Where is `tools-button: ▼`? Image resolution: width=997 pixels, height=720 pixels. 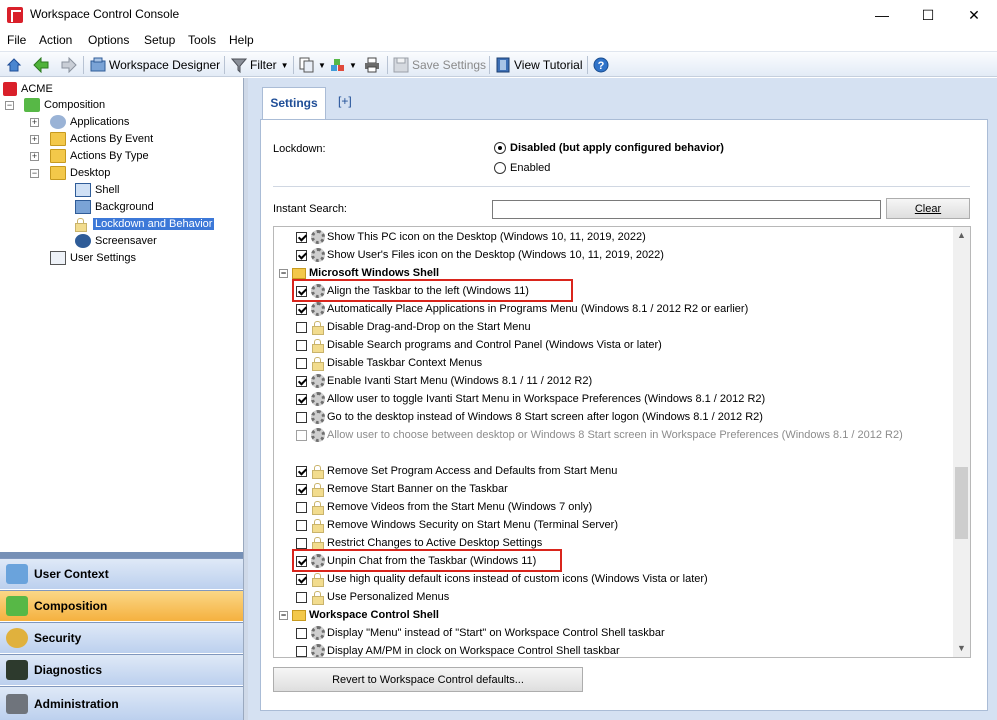 tools-button: ▼ is located at coordinates (343, 65).